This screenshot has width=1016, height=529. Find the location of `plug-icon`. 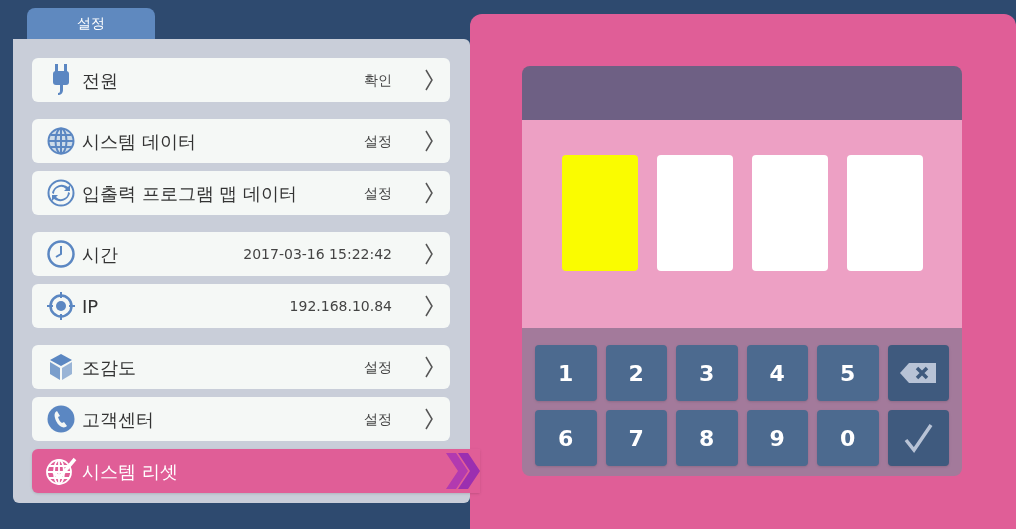

plug-icon is located at coordinates (61, 80).